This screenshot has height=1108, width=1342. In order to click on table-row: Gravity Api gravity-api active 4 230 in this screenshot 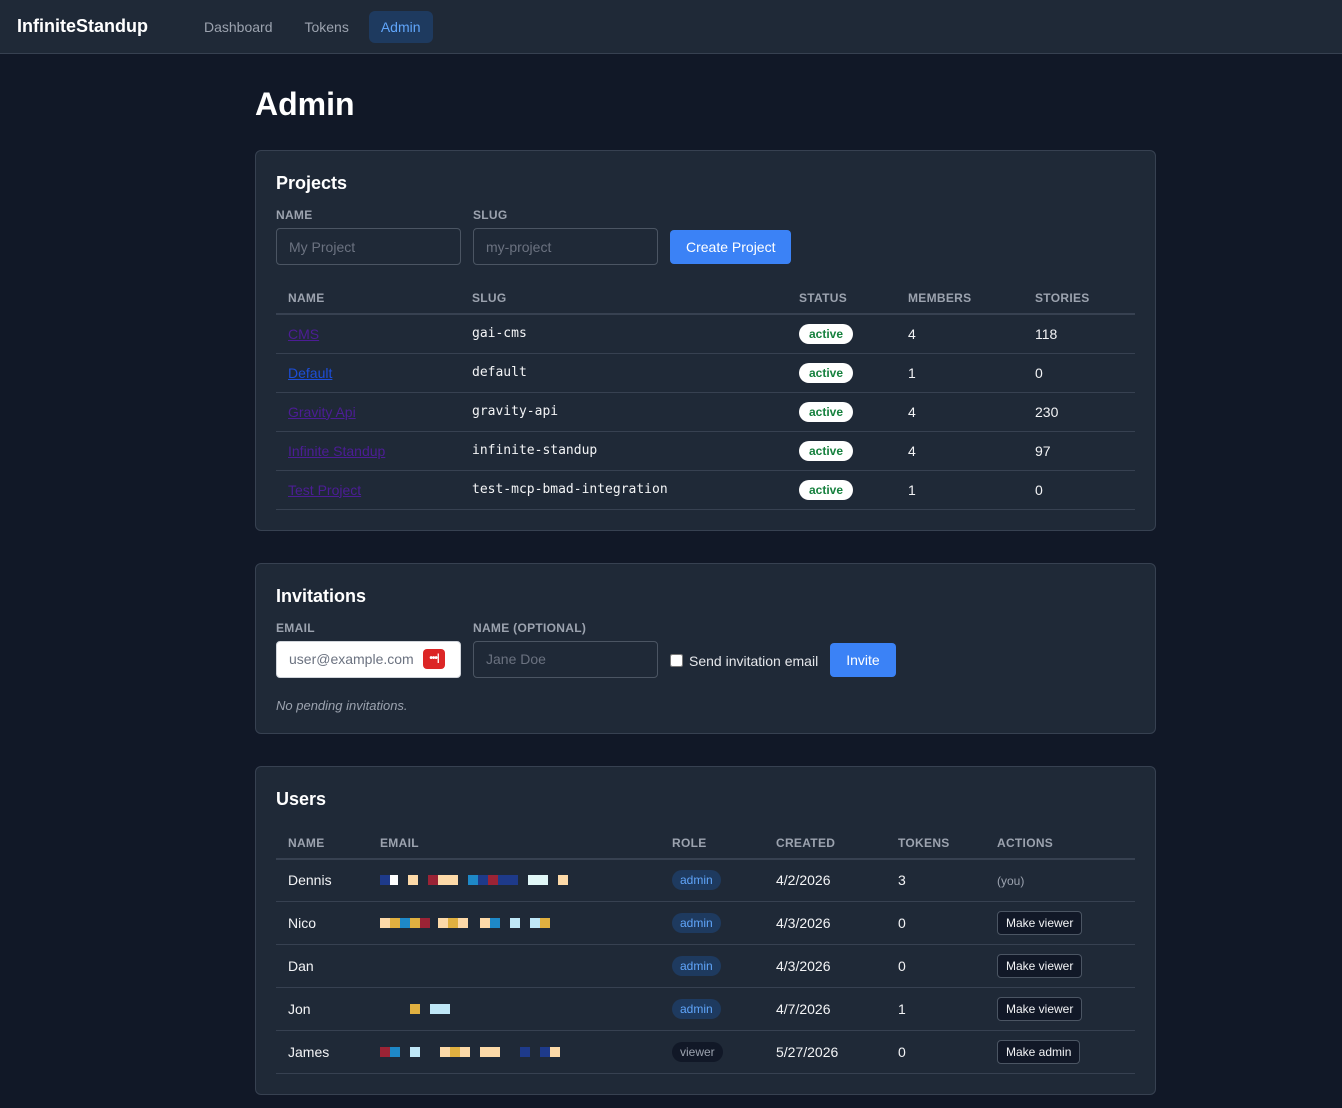, I will do `click(705, 412)`.